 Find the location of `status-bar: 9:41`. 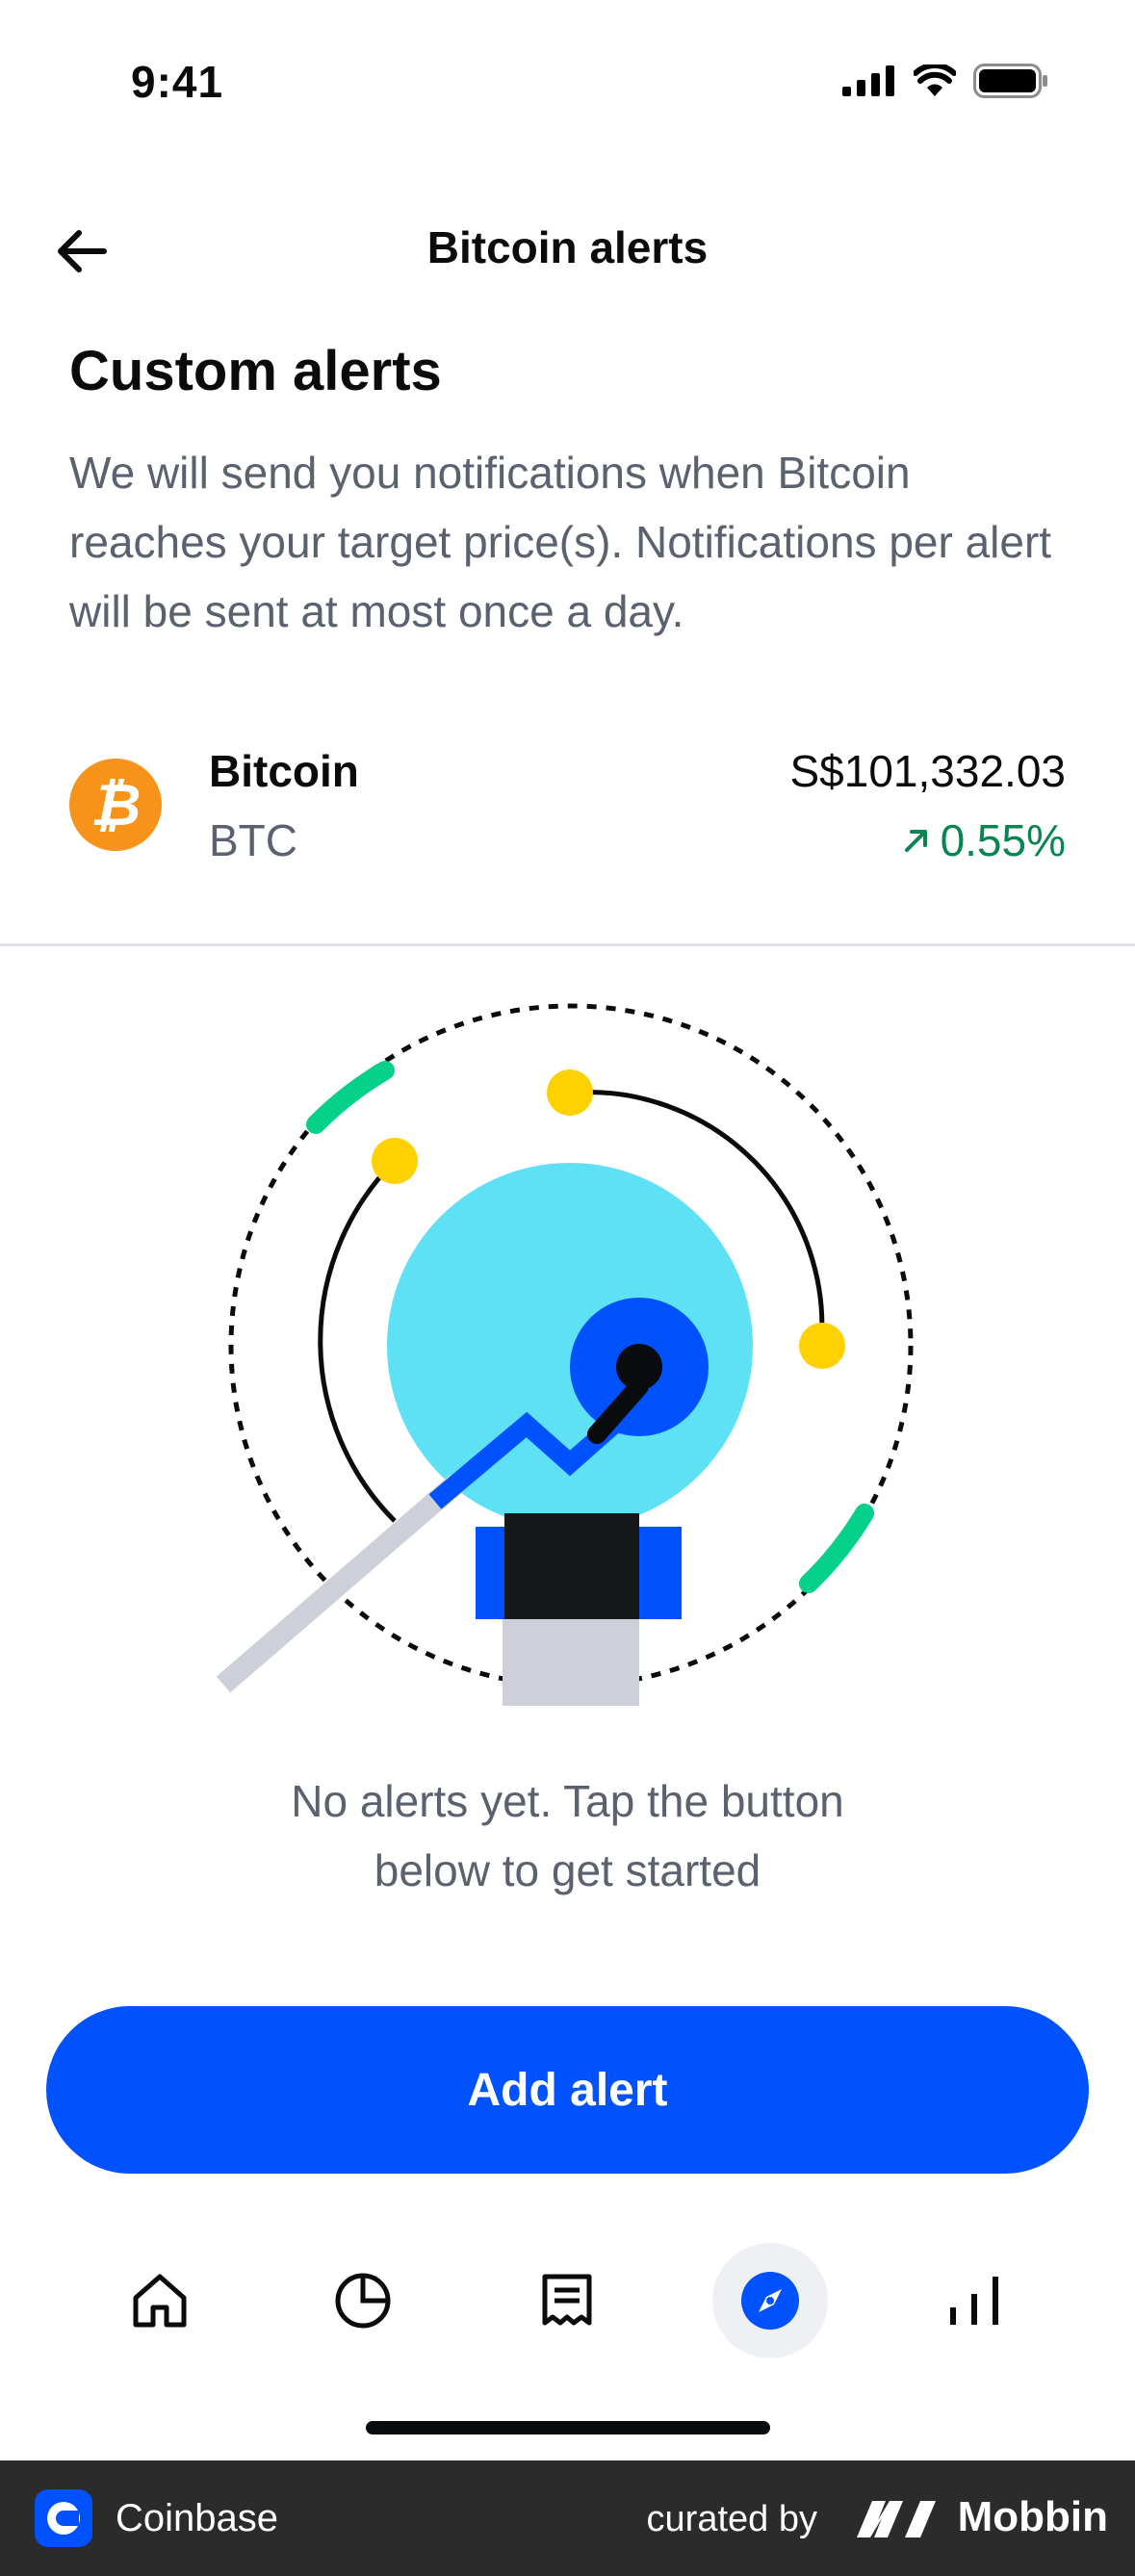

status-bar: 9:41 is located at coordinates (567, 82).